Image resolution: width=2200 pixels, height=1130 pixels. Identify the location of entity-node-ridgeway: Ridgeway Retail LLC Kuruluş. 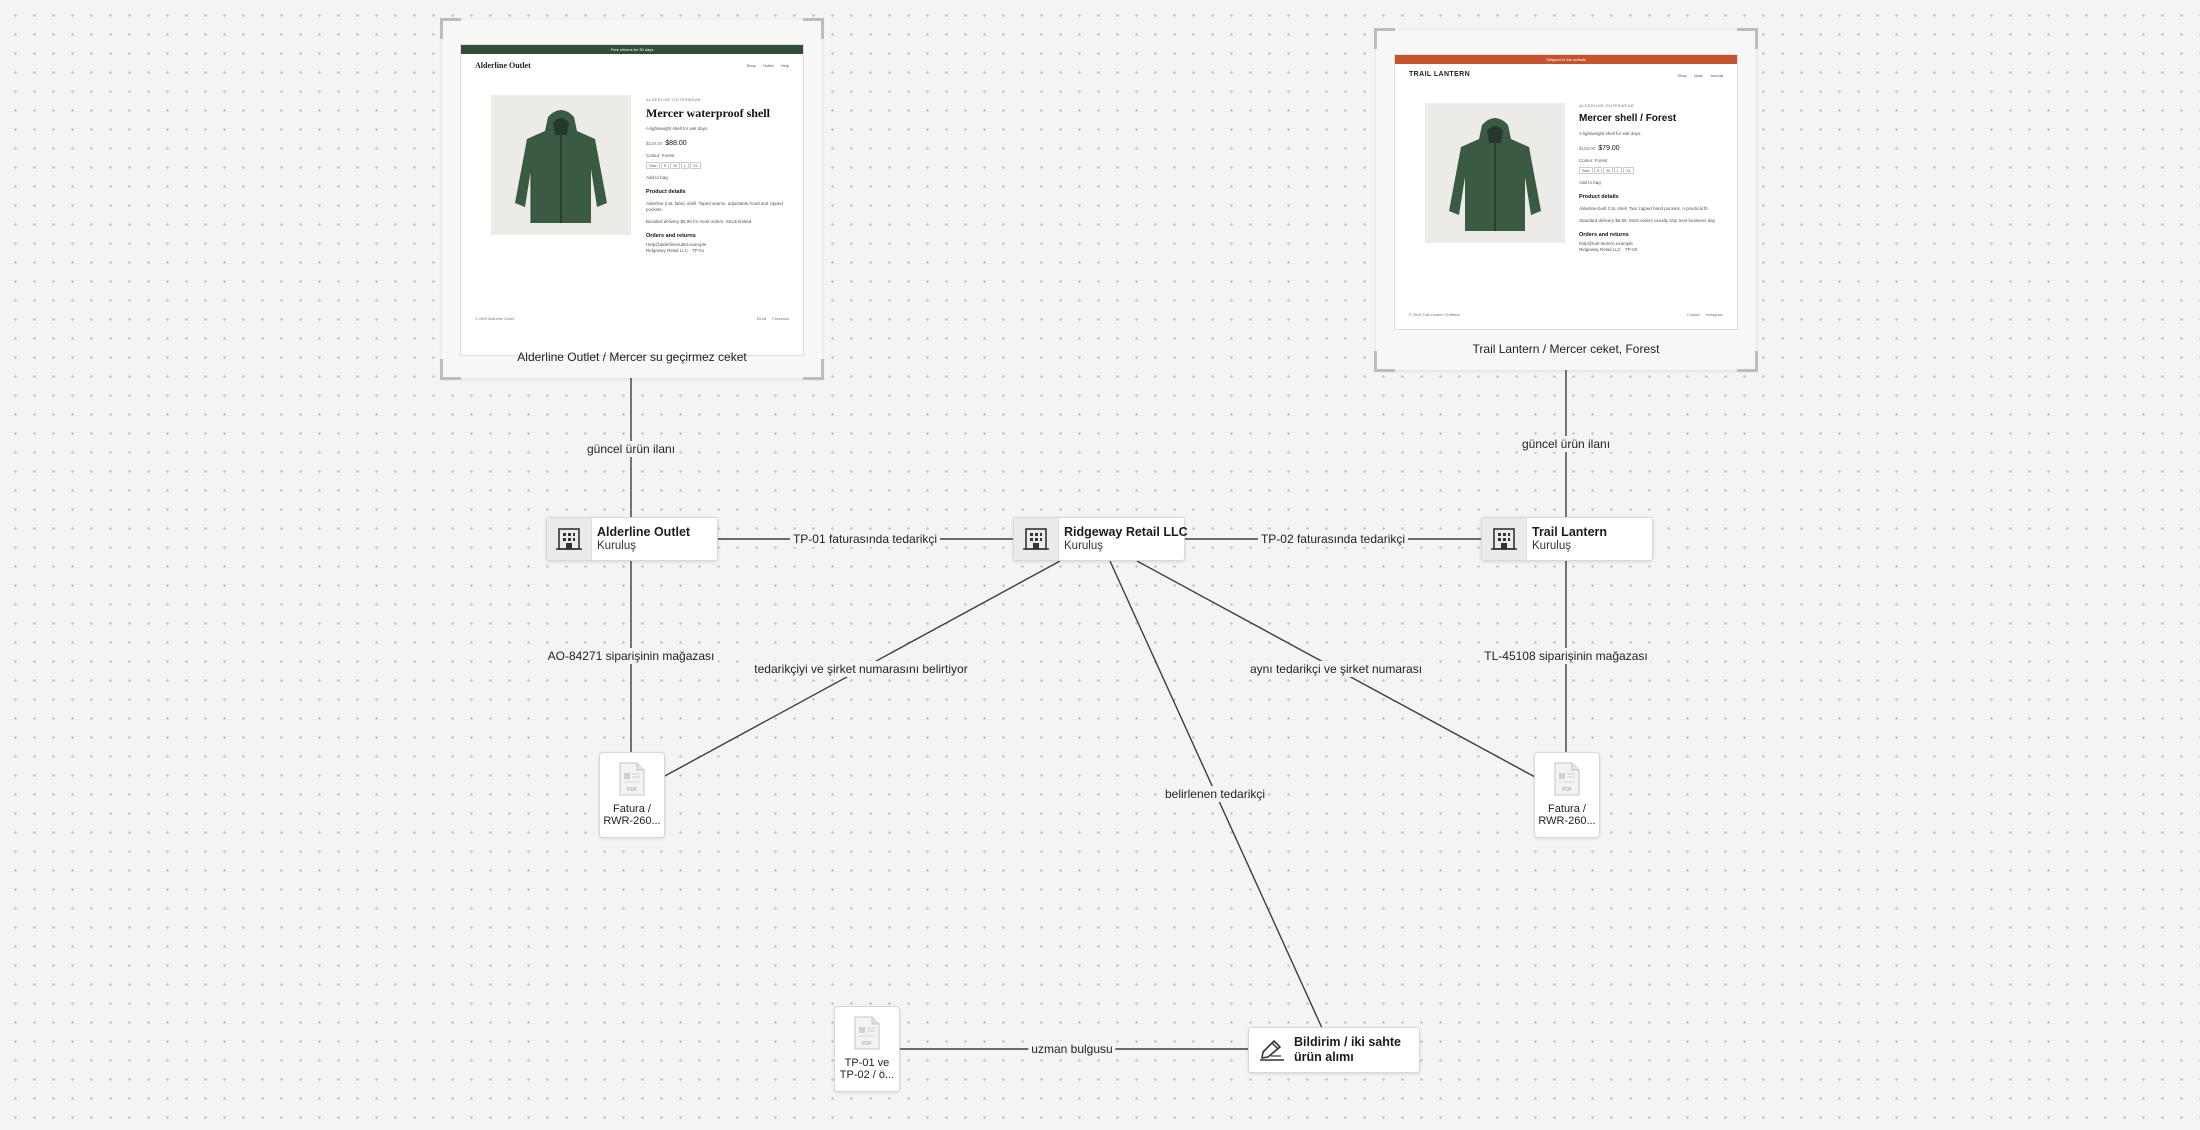
(1100, 539).